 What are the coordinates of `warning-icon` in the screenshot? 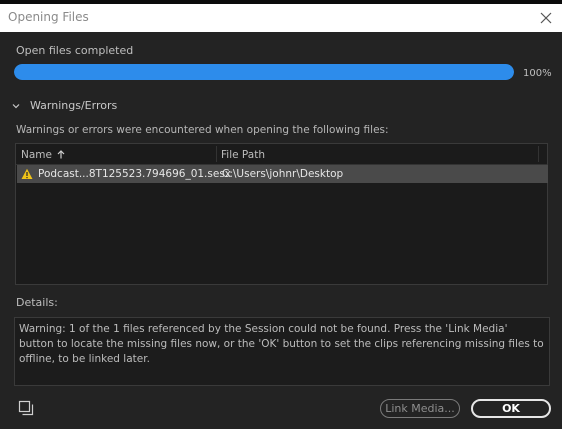 It's located at (27, 173).